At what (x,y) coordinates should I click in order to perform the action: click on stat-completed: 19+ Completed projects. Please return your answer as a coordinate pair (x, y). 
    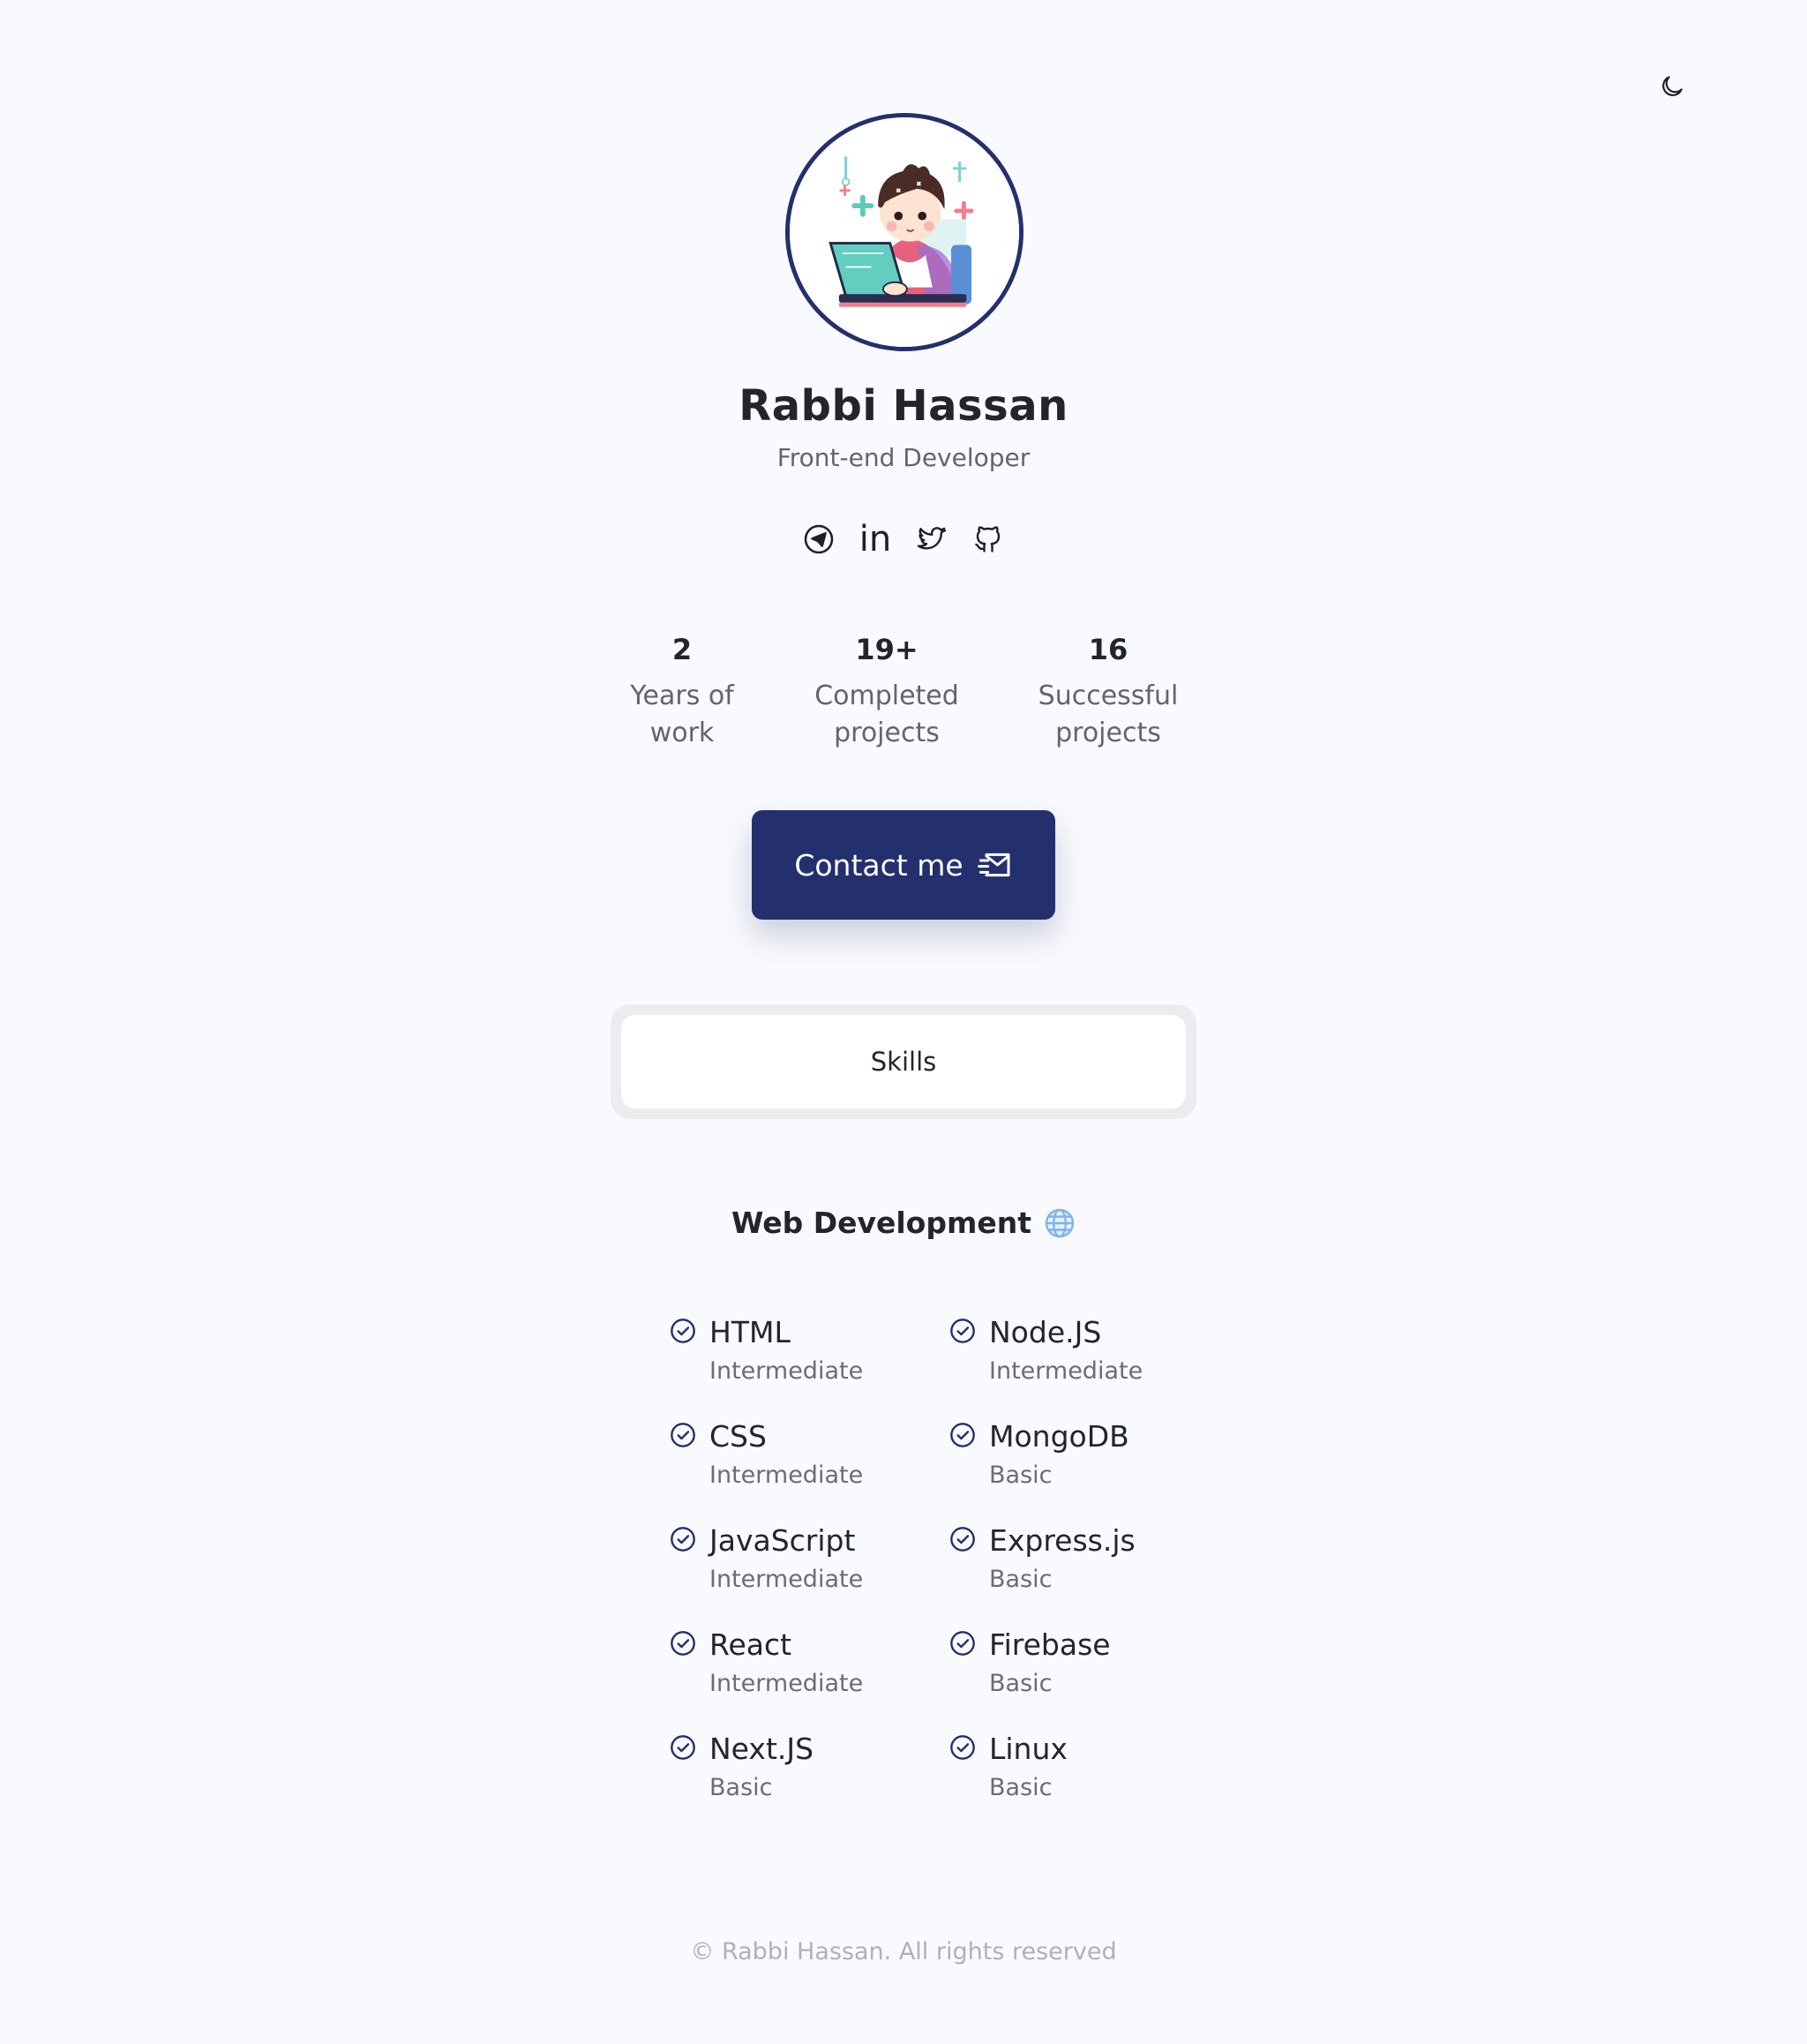
    Looking at the image, I should click on (886, 692).